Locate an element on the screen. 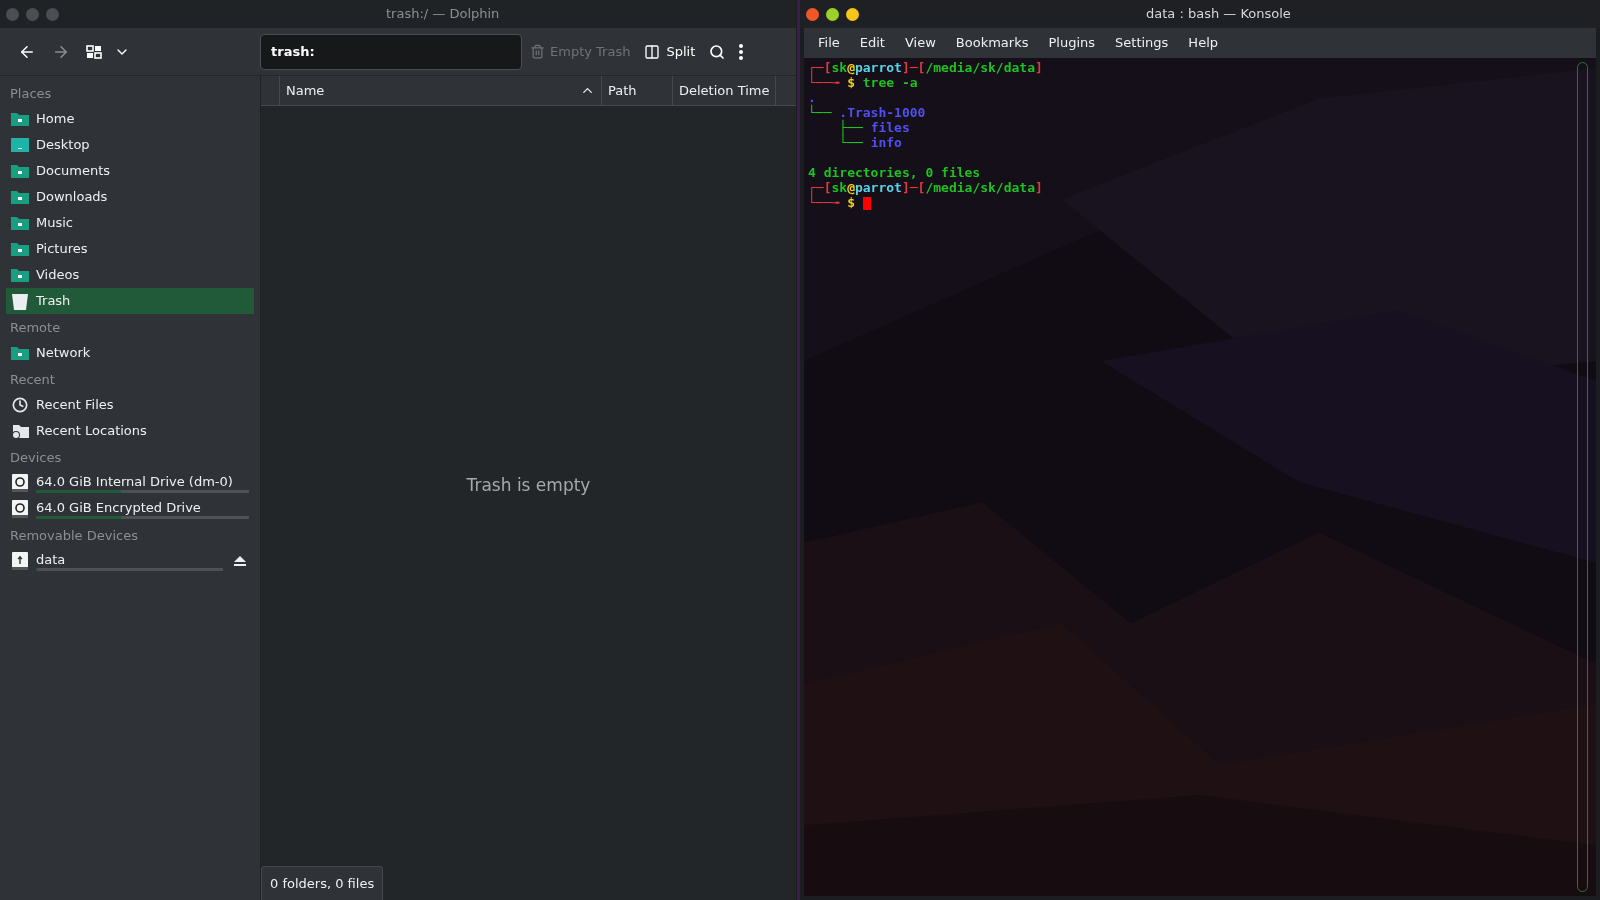 The height and width of the screenshot is (900, 1600). search-button is located at coordinates (717, 51).